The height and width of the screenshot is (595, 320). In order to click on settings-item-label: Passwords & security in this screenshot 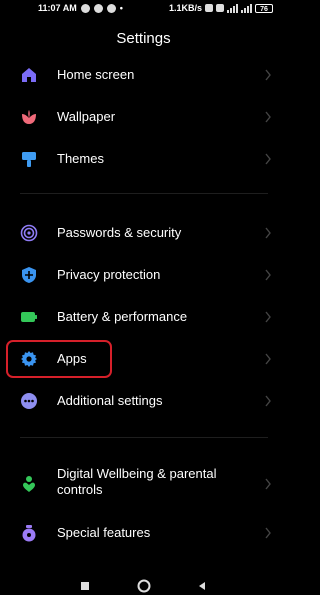, I will do `click(119, 232)`.